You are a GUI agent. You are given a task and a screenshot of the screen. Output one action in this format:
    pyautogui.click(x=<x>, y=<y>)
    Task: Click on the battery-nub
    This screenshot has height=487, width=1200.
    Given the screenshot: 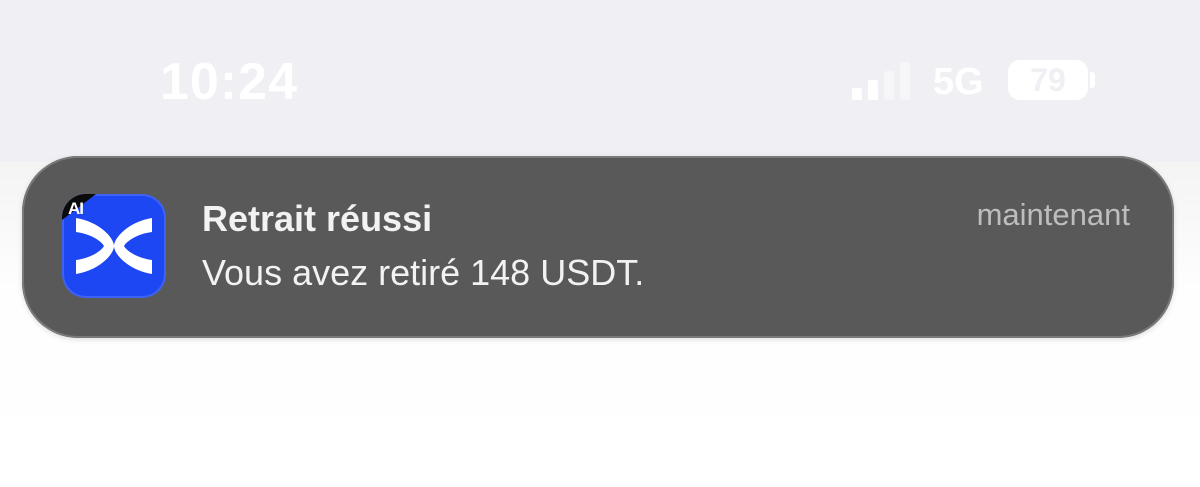 What is the action you would take?
    pyautogui.click(x=1092, y=80)
    